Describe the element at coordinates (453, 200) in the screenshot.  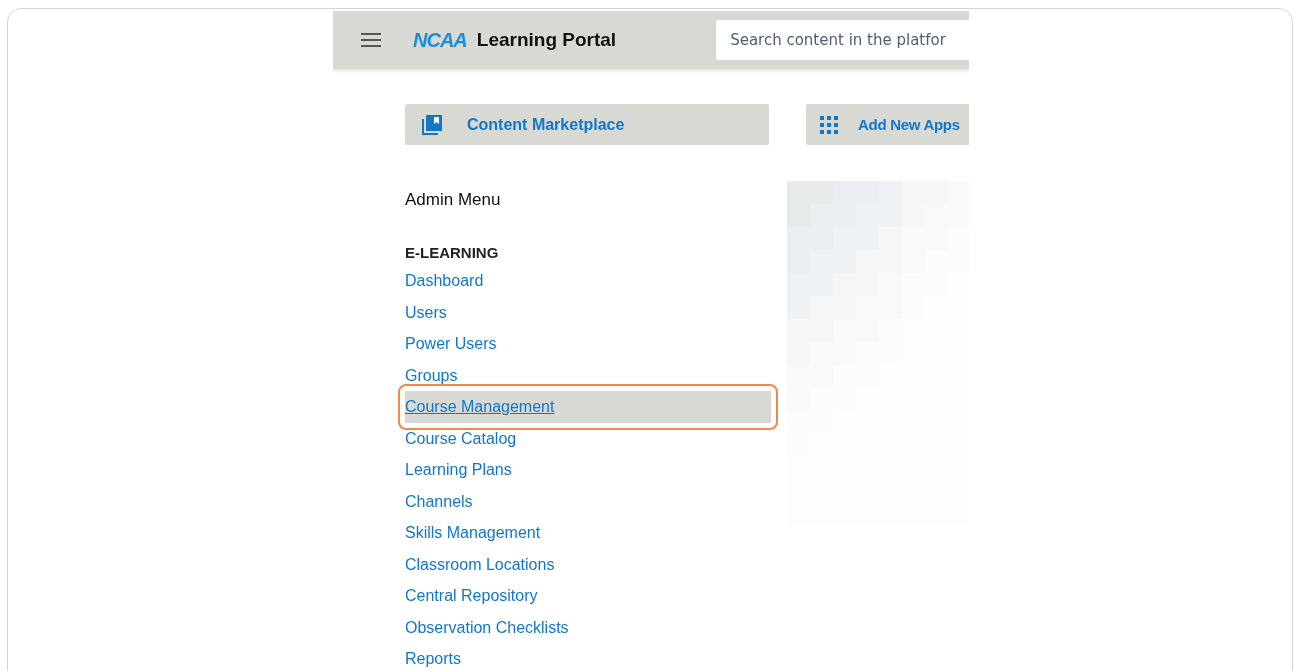
I see `menu-heading: Admin Menu` at that location.